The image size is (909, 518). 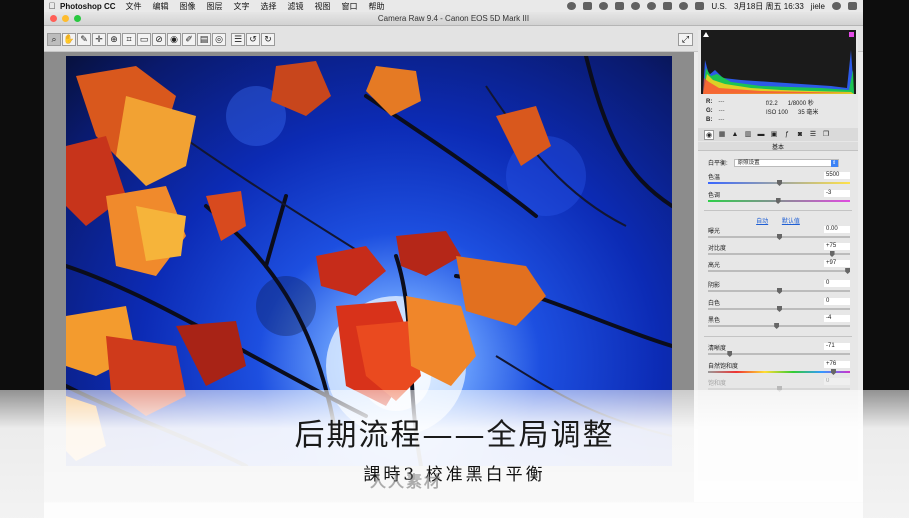 I want to click on white-balance-select: 原照设置 ⇕, so click(x=786, y=162).